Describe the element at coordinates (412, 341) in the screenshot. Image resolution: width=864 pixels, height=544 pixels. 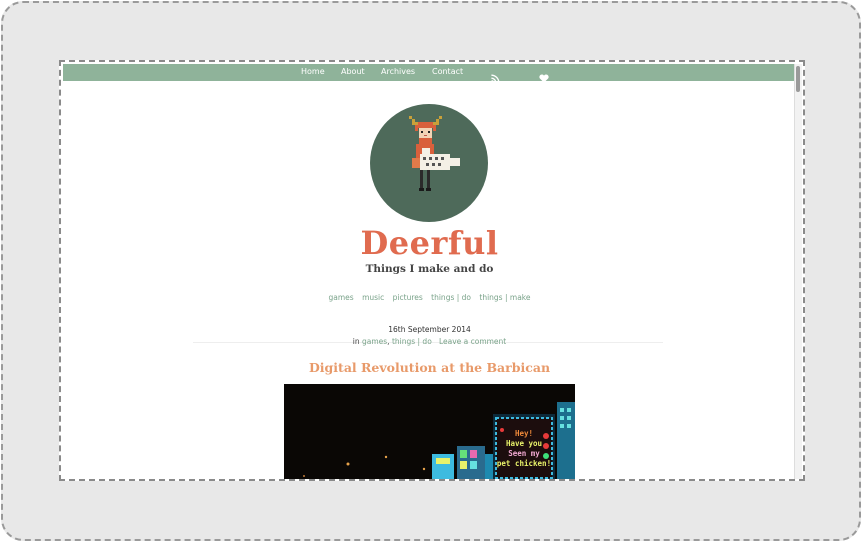
I see `post-category-things-do: things | do` at that location.